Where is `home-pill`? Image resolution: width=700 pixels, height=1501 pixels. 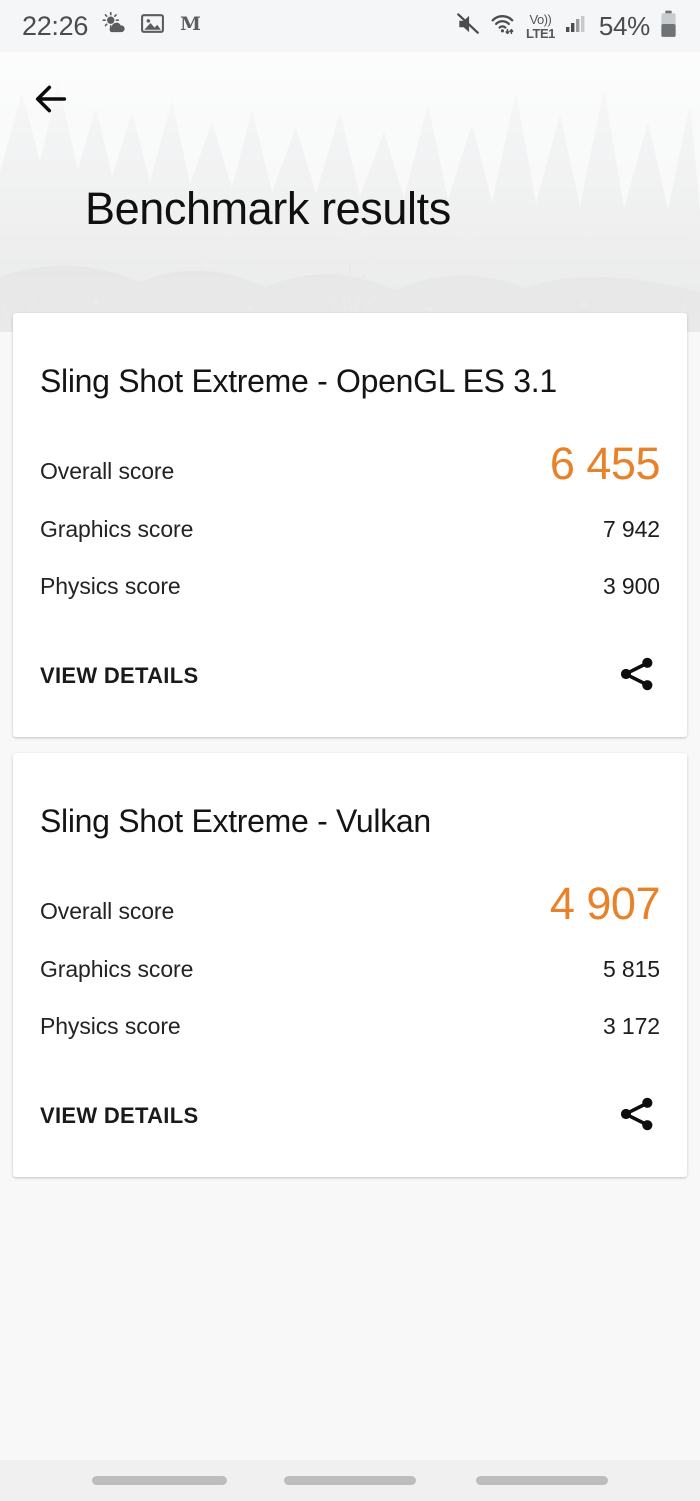
home-pill is located at coordinates (350, 1480).